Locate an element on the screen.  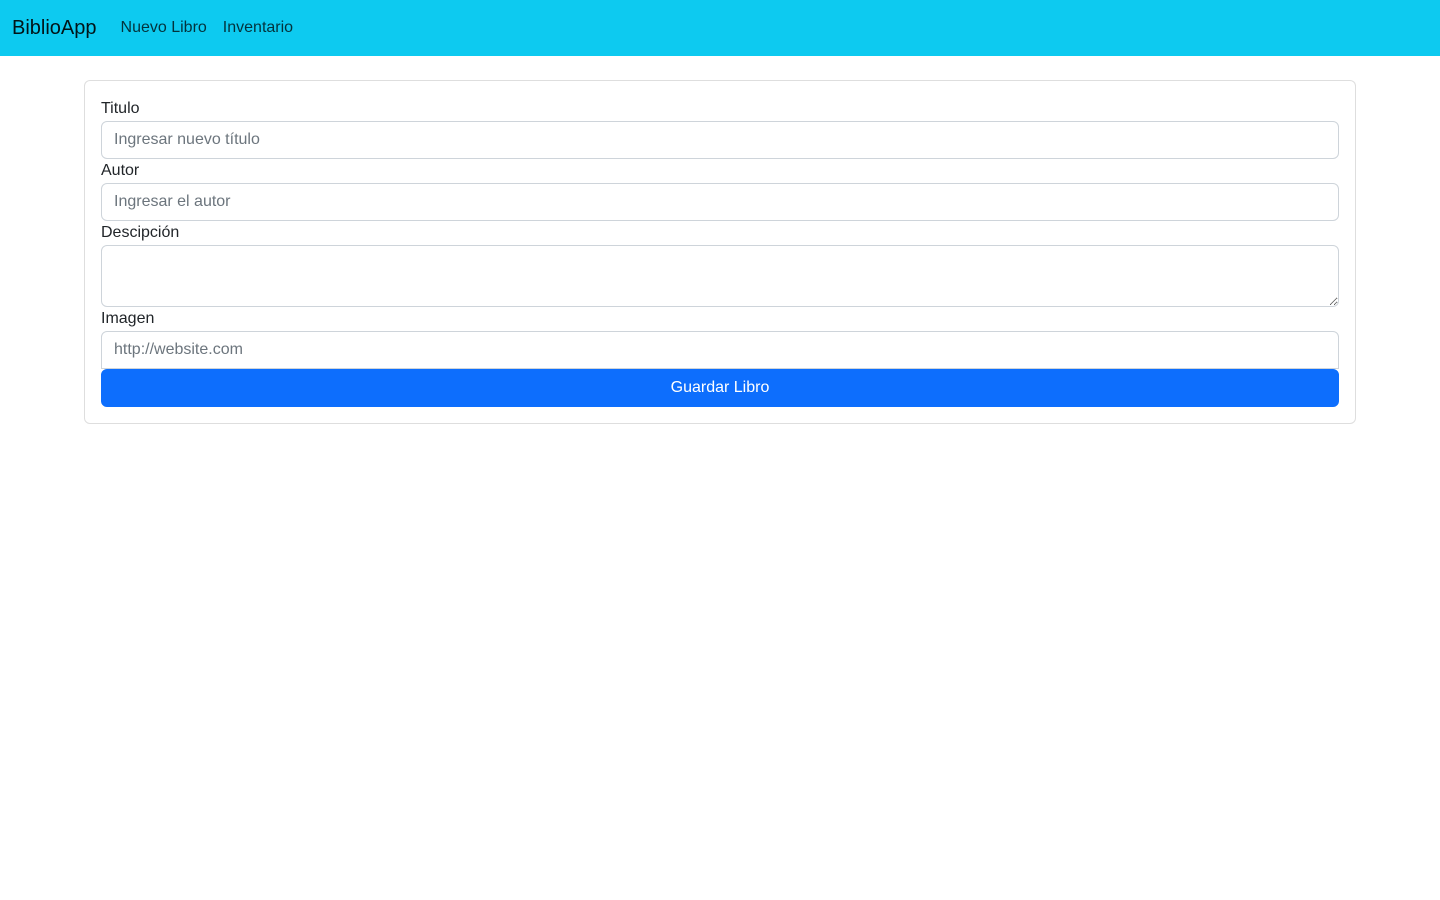
autor-group: Autor is located at coordinates (720, 190).